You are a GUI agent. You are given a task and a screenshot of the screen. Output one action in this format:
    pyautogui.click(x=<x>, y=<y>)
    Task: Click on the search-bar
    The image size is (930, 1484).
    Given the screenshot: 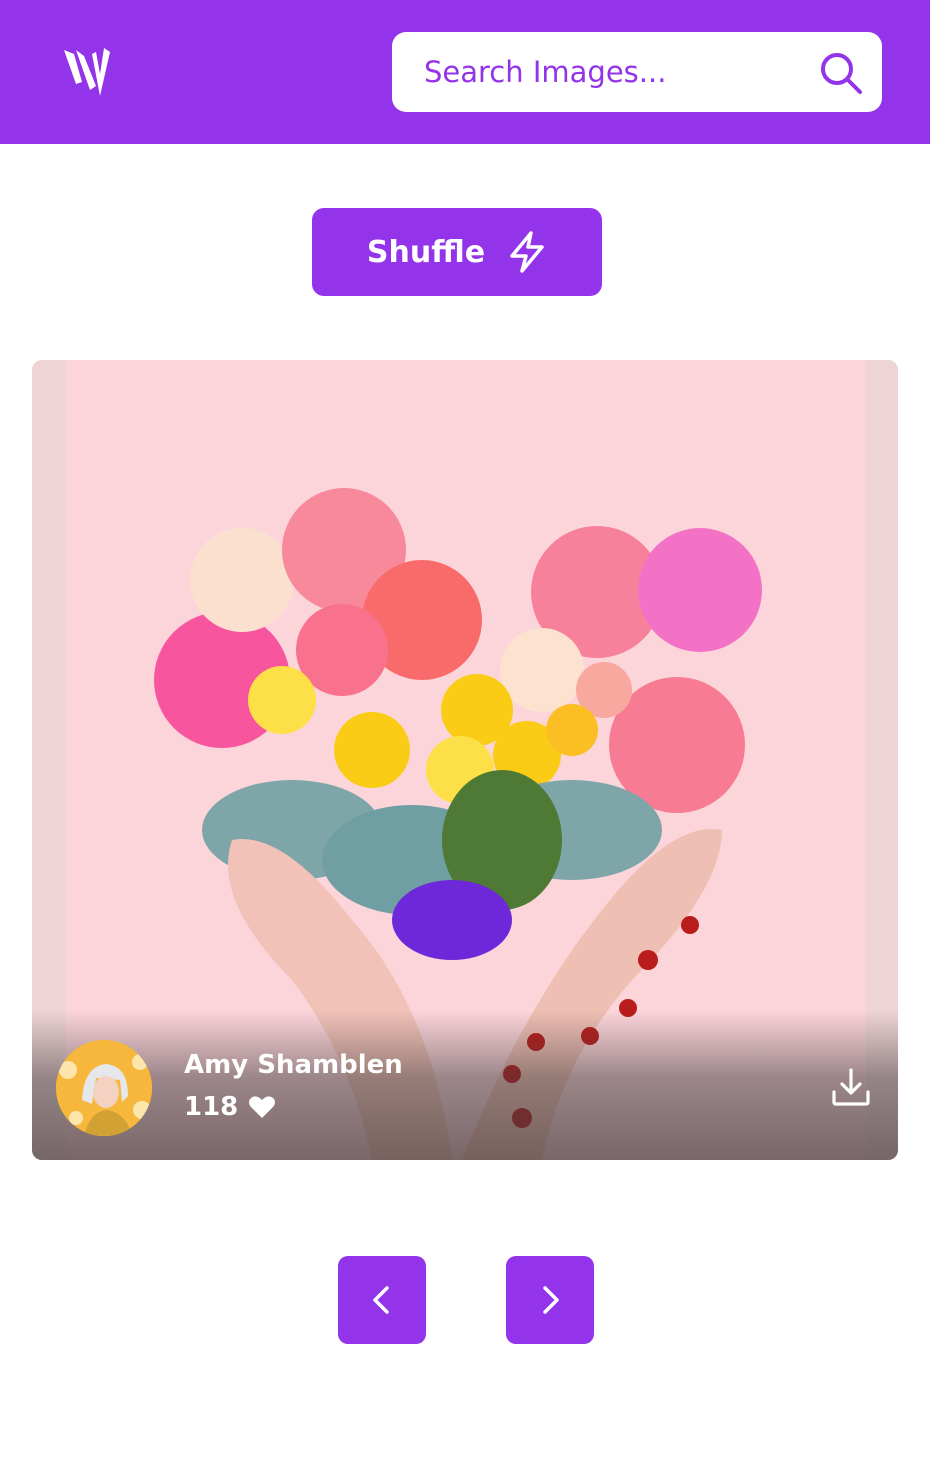 What is the action you would take?
    pyautogui.click(x=637, y=72)
    